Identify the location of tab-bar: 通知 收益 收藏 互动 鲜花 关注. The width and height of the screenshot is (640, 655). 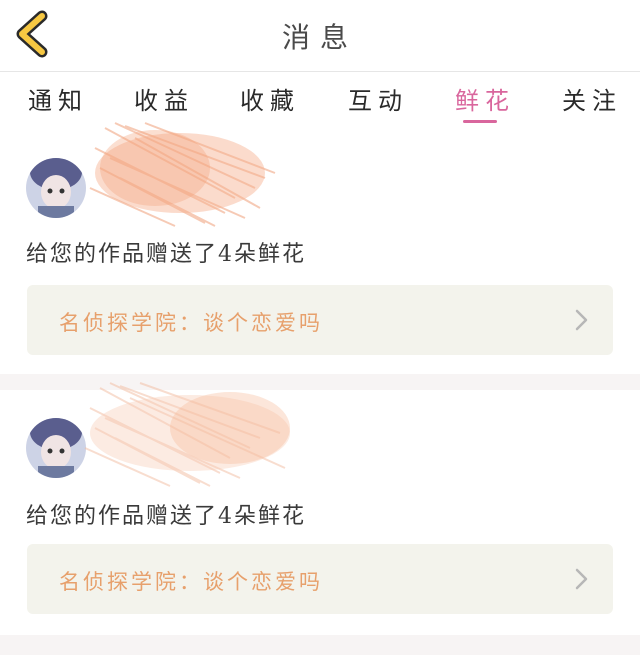
(320, 98).